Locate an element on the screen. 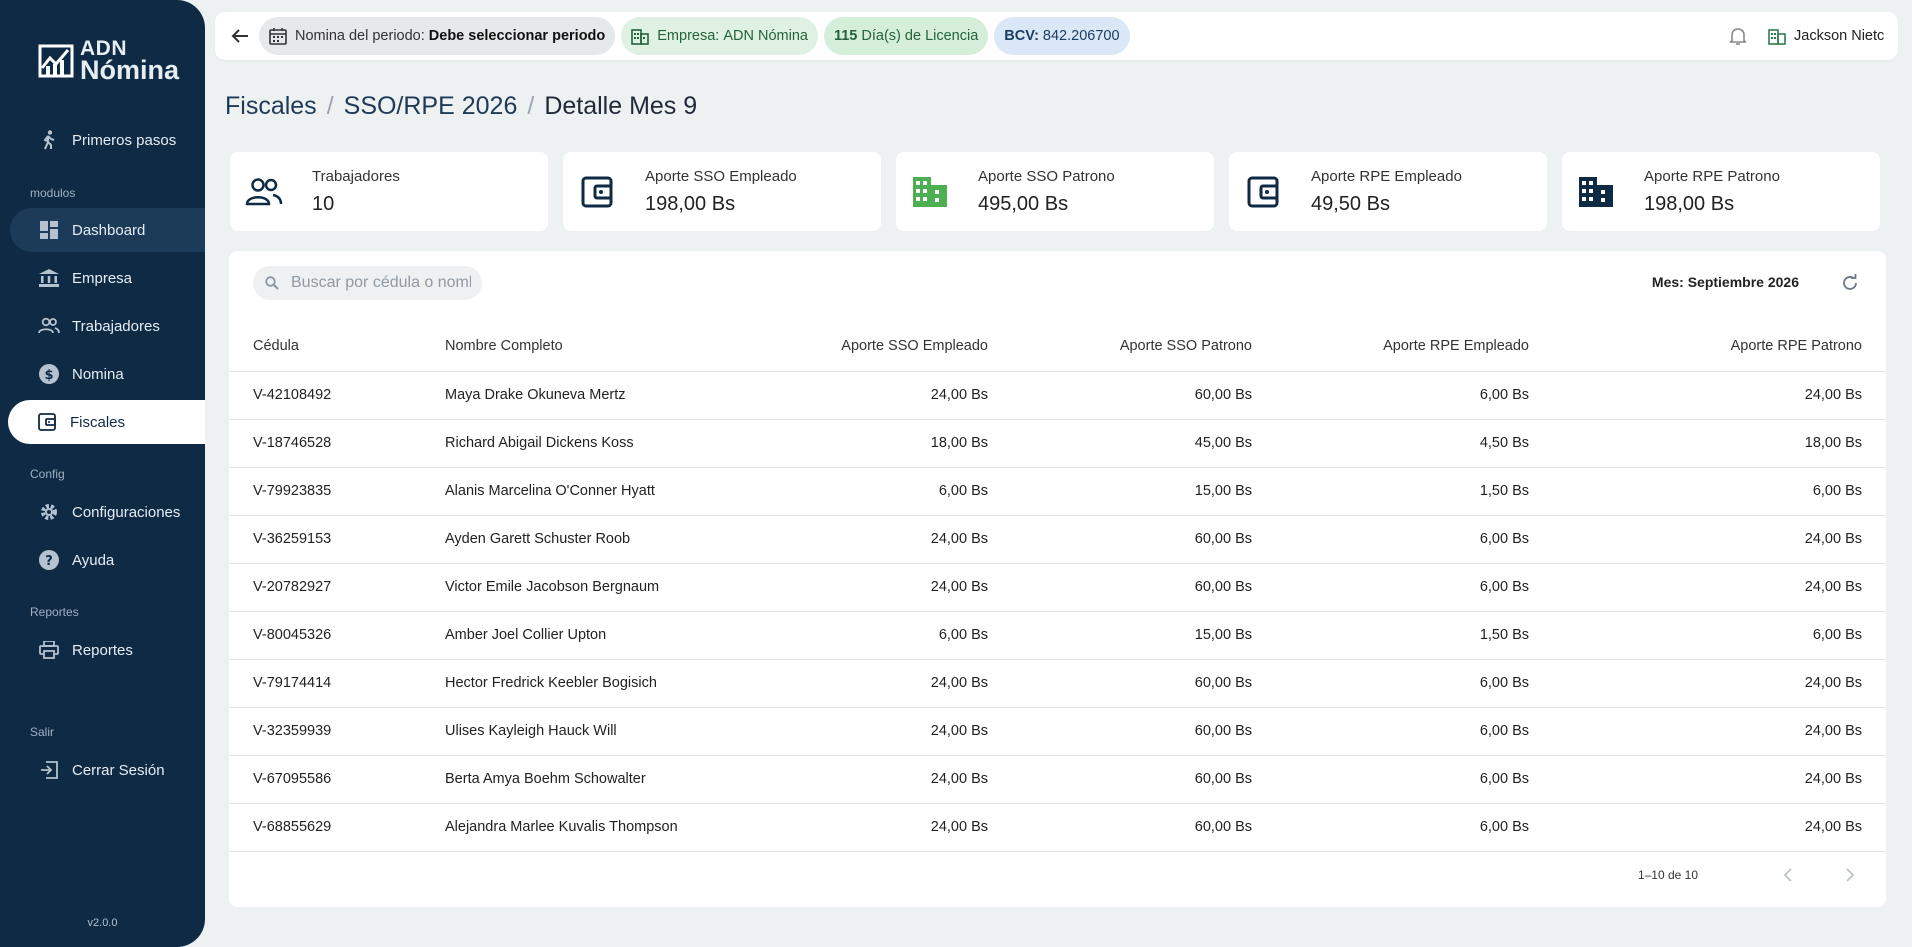 This screenshot has height=947, width=1912. sidebar-item-label: Primeros pasos is located at coordinates (124, 140).